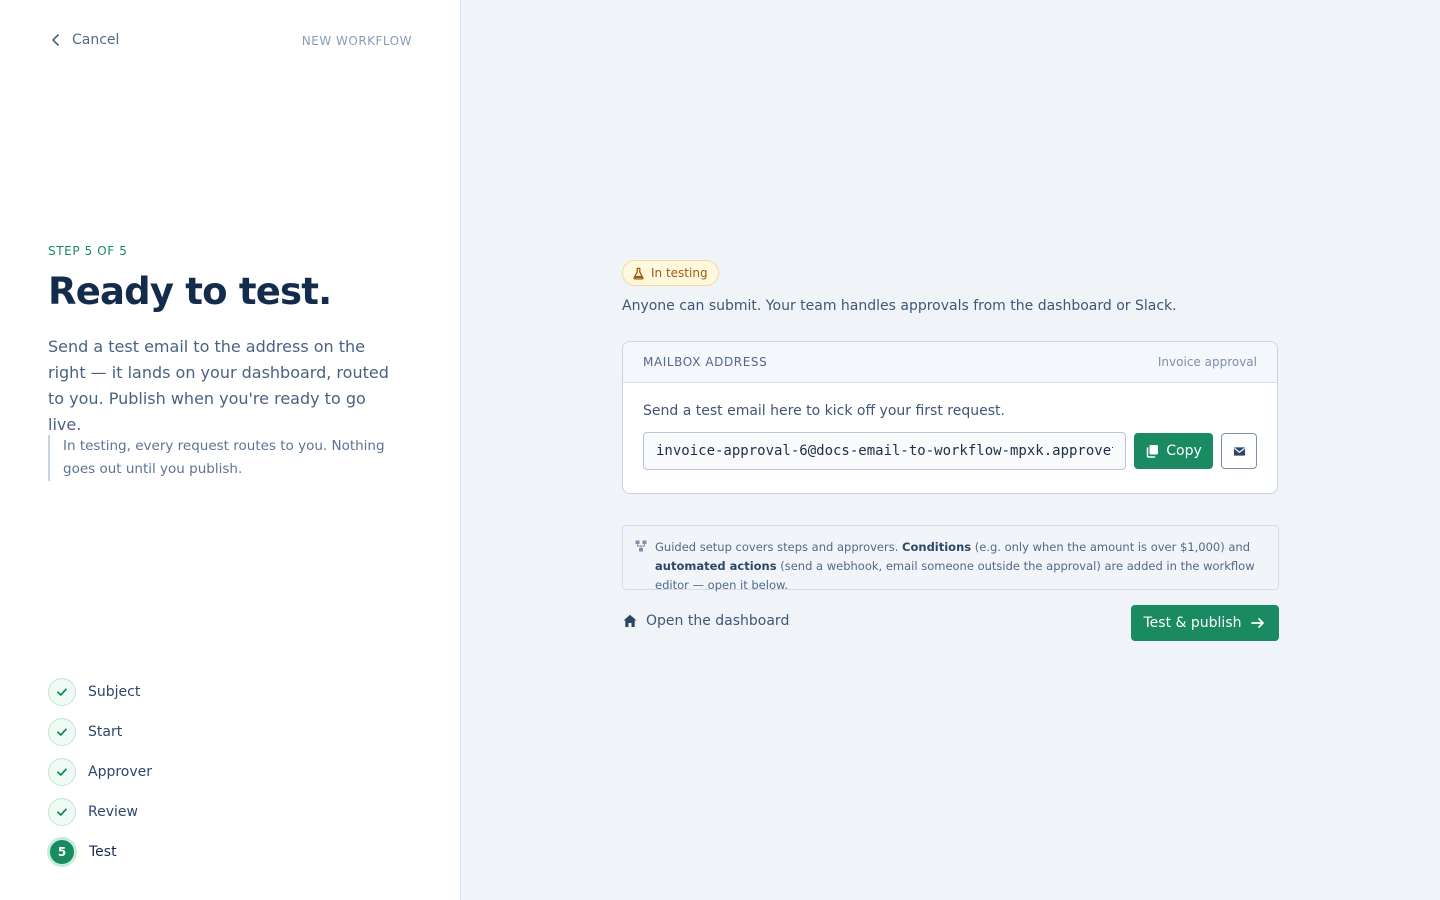 This screenshot has height=900, width=1440. I want to click on step-test: 5 Test, so click(99, 852).